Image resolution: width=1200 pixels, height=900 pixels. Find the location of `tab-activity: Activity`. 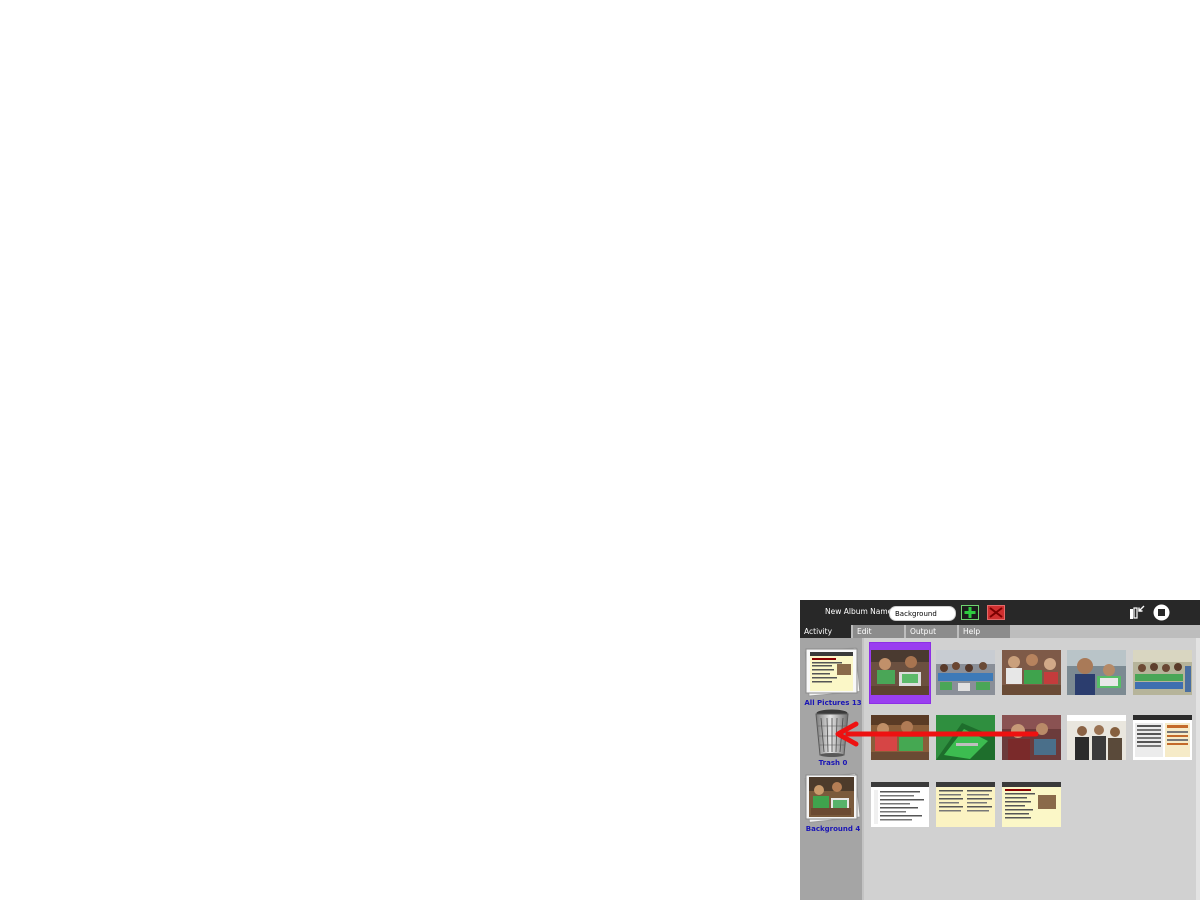

tab-activity: Activity is located at coordinates (826, 631).